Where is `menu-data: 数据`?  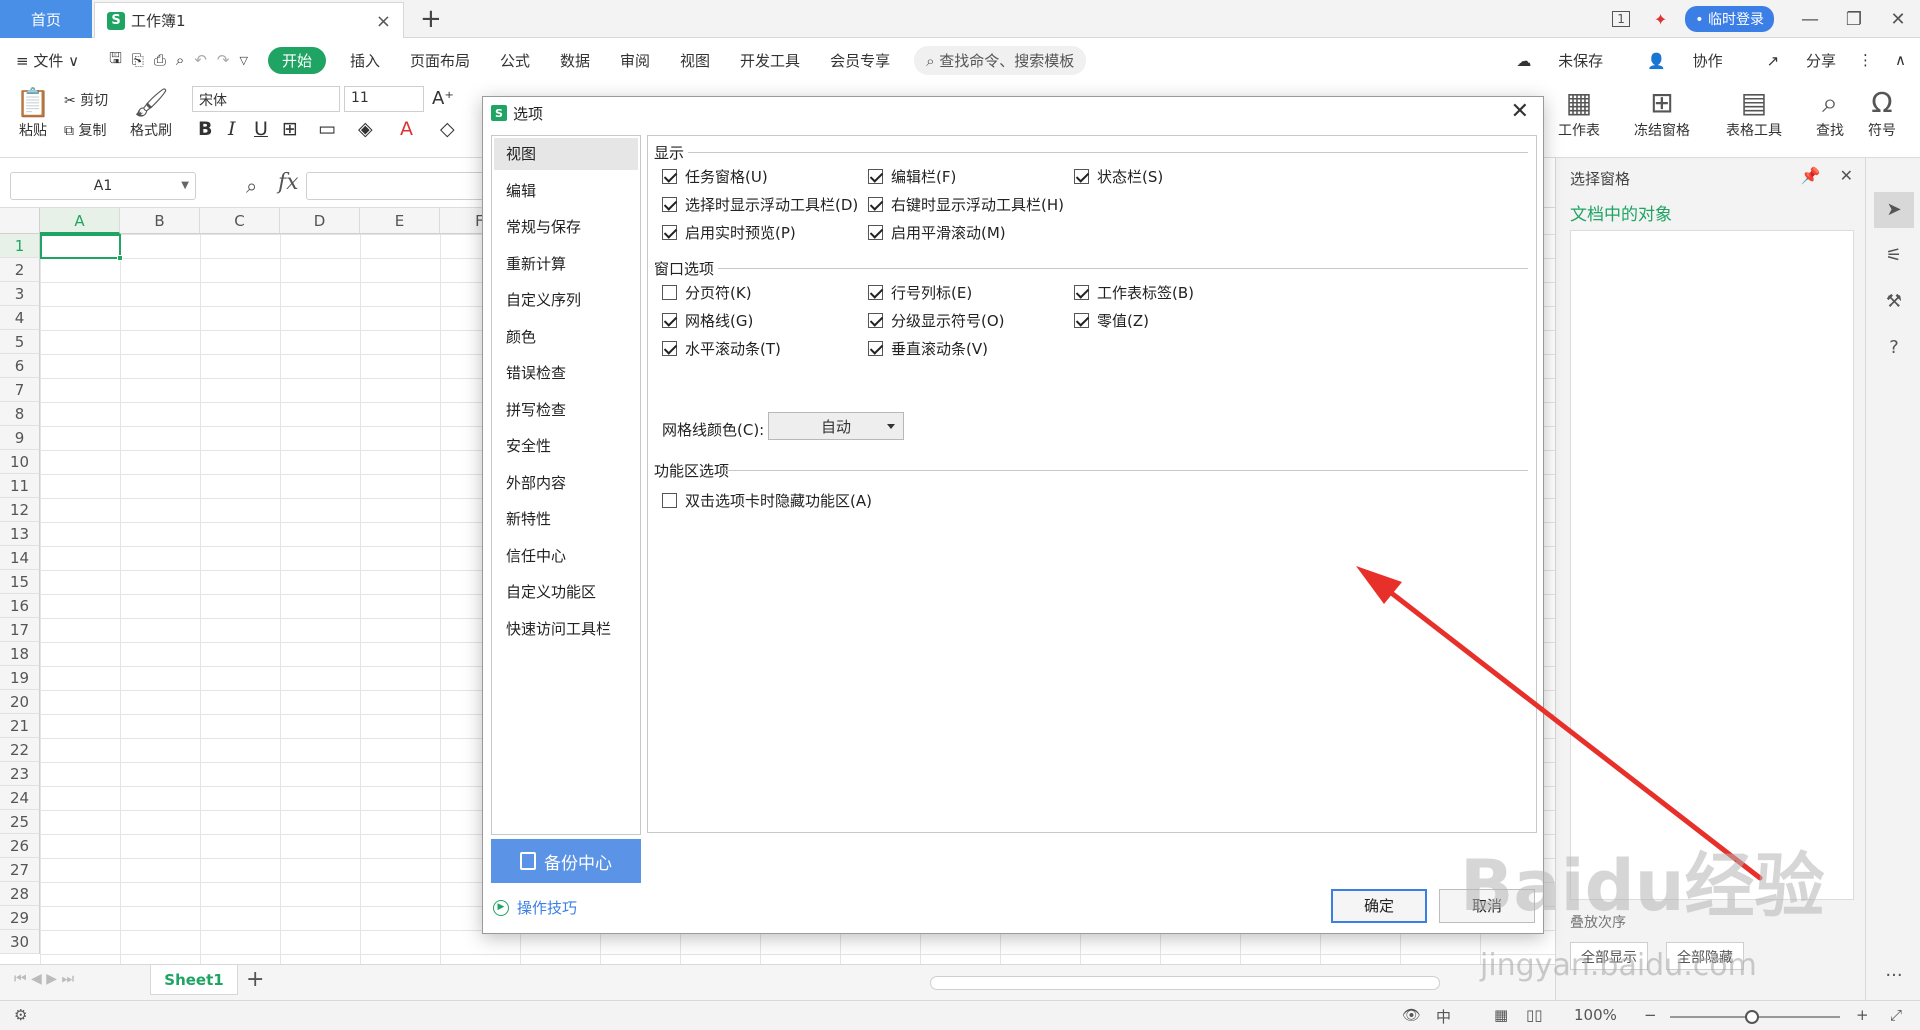
menu-data: 数据 is located at coordinates (575, 60).